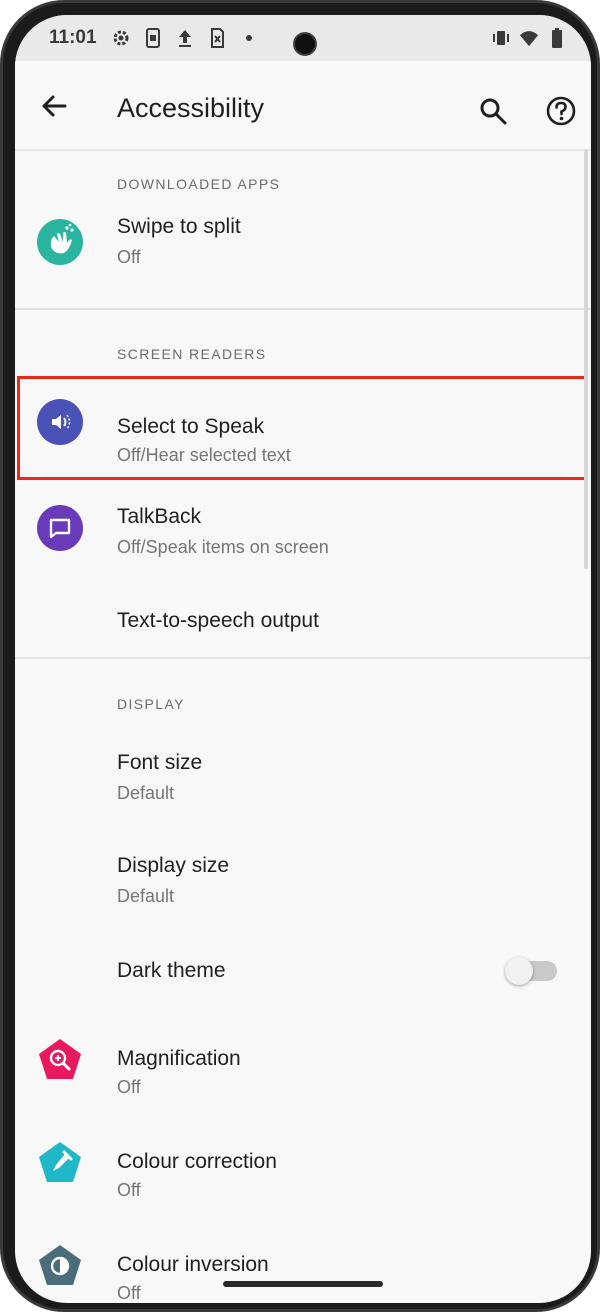 This screenshot has width=600, height=1312. What do you see at coordinates (121, 38) in the screenshot?
I see `settings-icon` at bounding box center [121, 38].